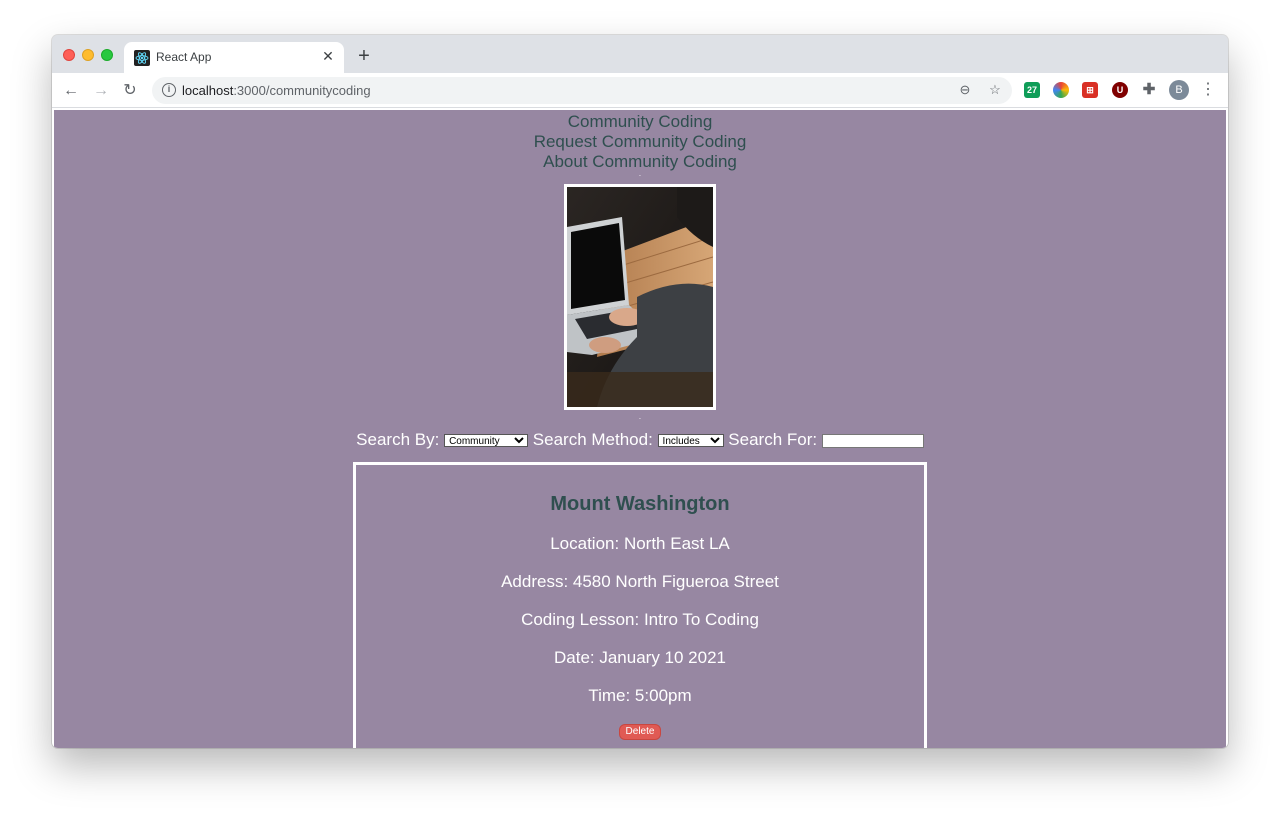 The image size is (1280, 817). Describe the element at coordinates (640, 504) in the screenshot. I see `card-title: Mount Washington` at that location.